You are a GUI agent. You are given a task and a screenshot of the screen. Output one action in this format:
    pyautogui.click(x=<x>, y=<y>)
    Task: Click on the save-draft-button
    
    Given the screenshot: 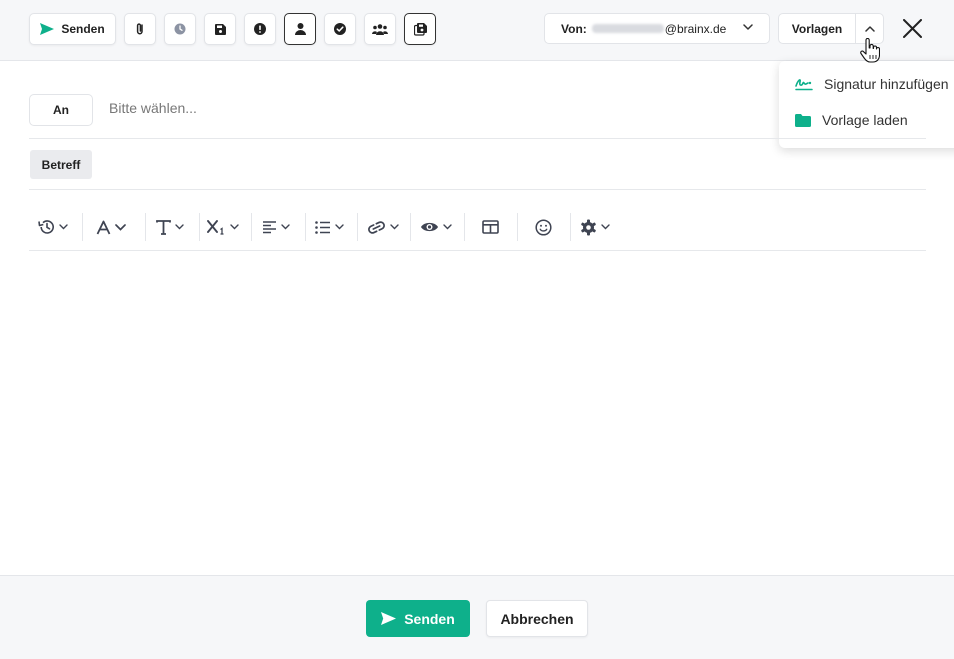 What is the action you would take?
    pyautogui.click(x=220, y=29)
    